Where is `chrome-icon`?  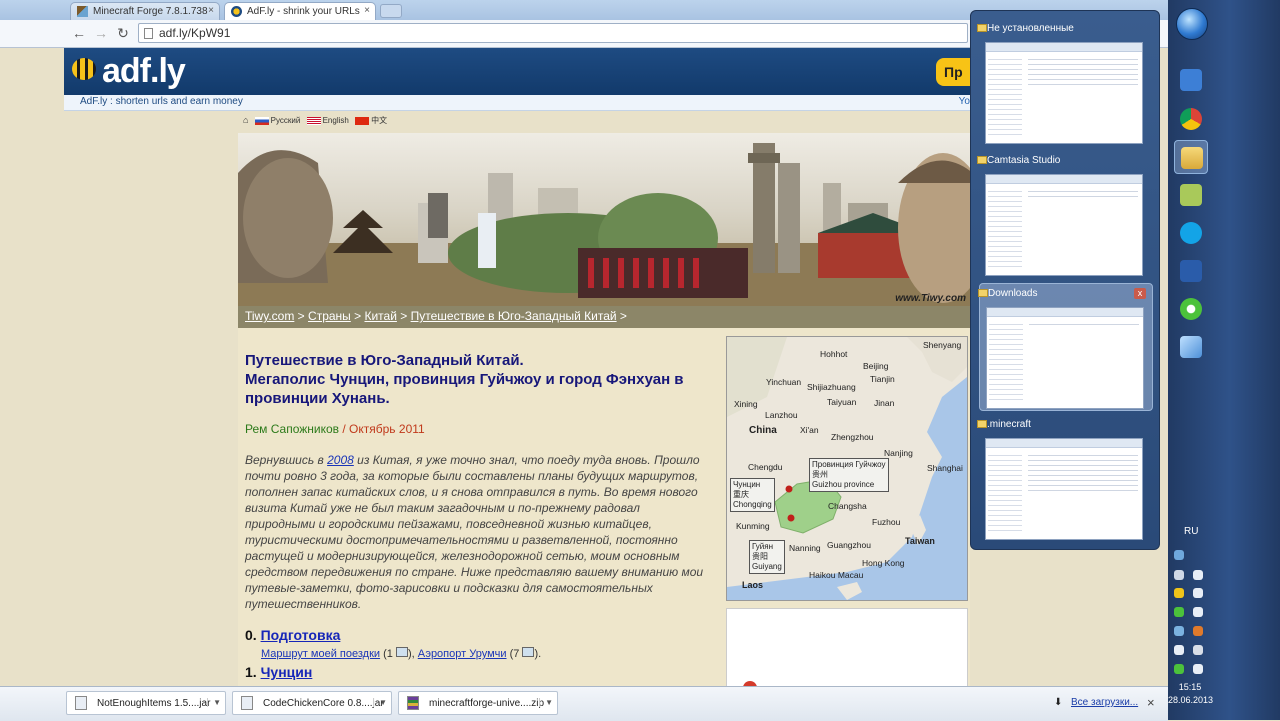
chrome-icon is located at coordinates (1191, 119).